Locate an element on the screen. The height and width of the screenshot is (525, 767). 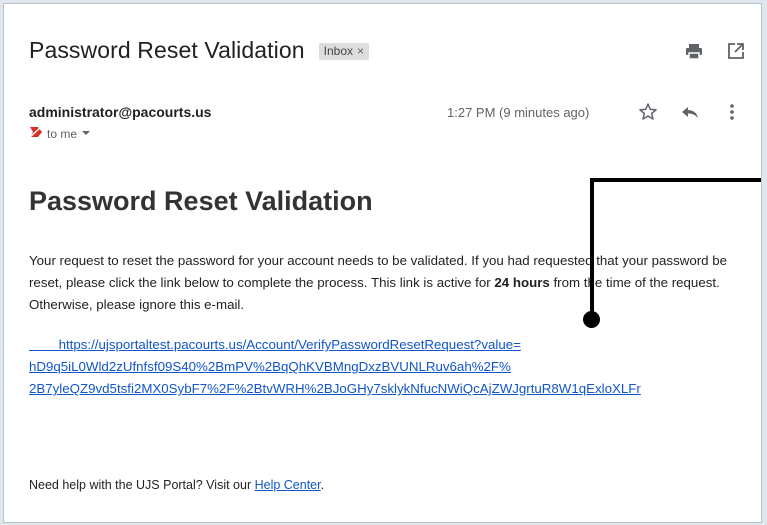
recipient-row: to me is located at coordinates (60, 133).